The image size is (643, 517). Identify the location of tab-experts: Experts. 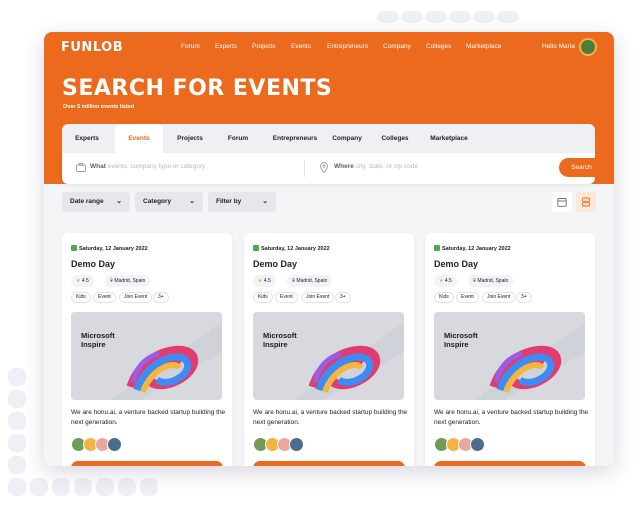
(87, 138).